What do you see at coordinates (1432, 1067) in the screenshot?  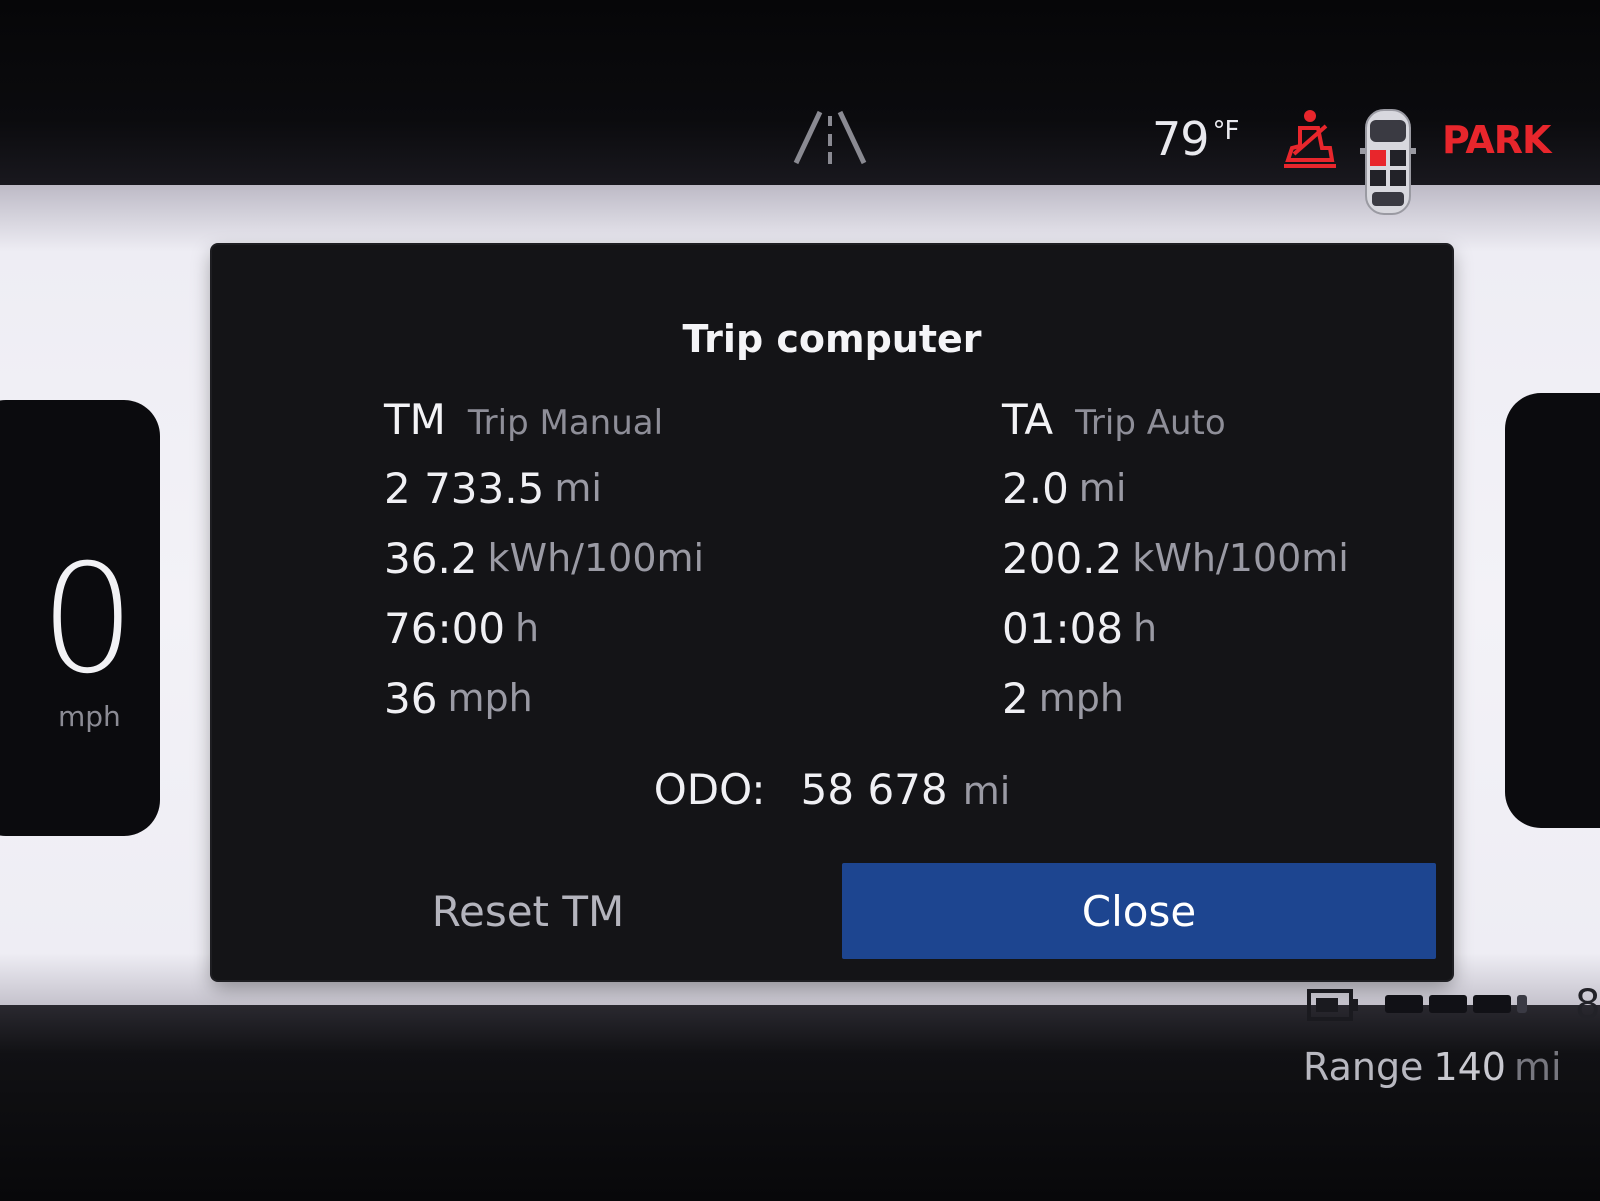 I see `range-readout: Range 140 mi` at bounding box center [1432, 1067].